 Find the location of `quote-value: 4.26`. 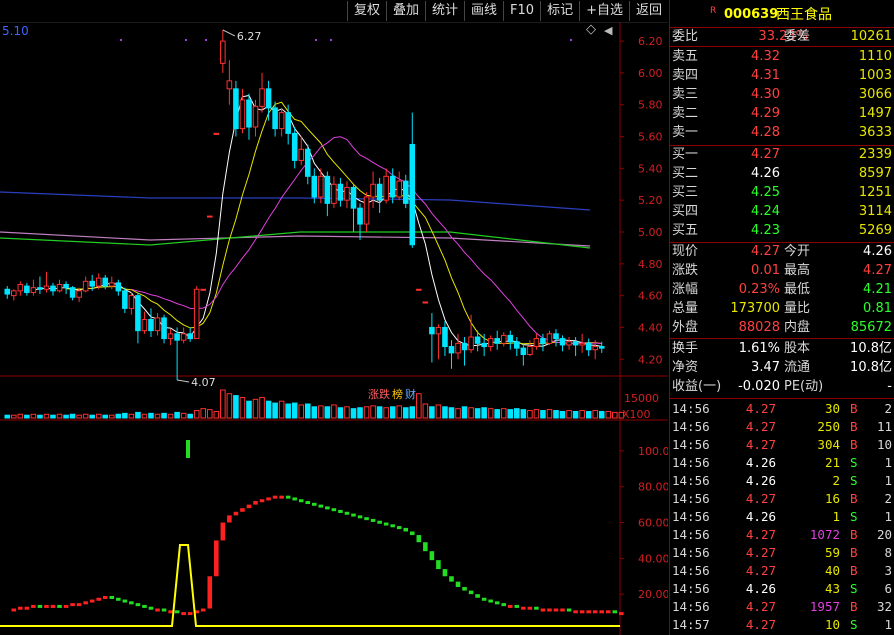

quote-value: 4.26 is located at coordinates (877, 251).